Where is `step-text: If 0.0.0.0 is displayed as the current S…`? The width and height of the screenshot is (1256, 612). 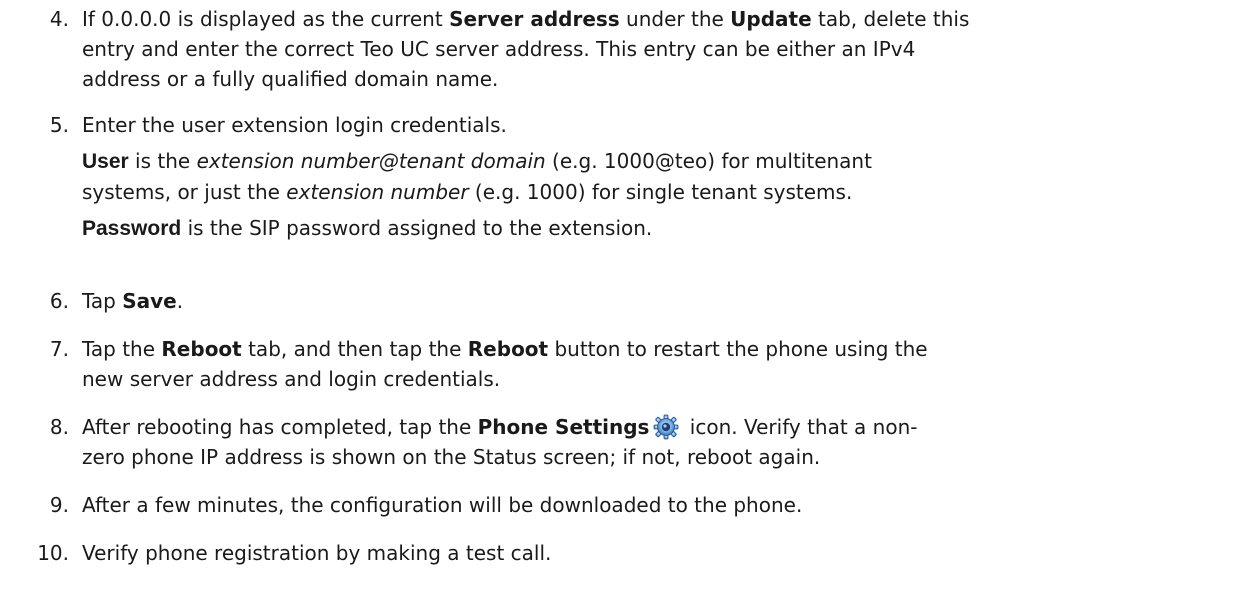 step-text: If 0.0.0.0 is displayed as the current S… is located at coordinates (526, 49).